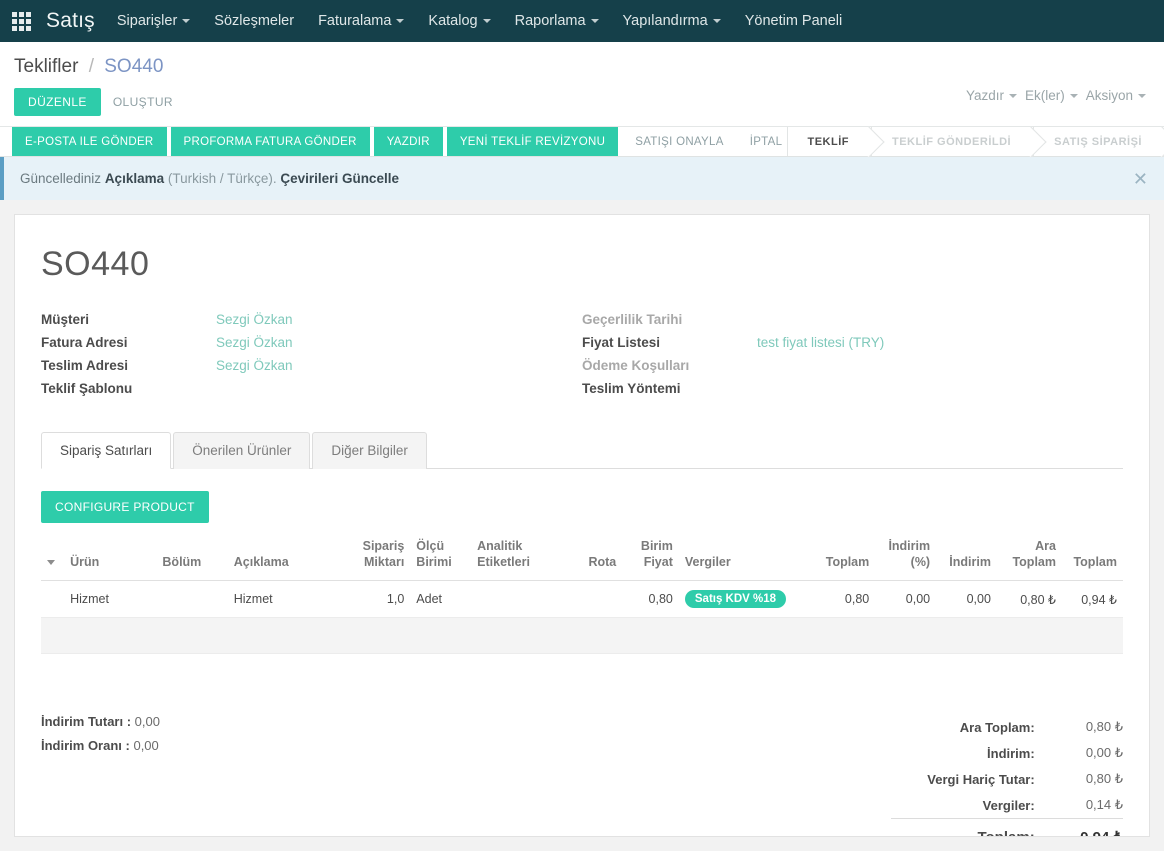 The height and width of the screenshot is (868, 1164). I want to click on create-button: OLUŞTUR, so click(143, 102).